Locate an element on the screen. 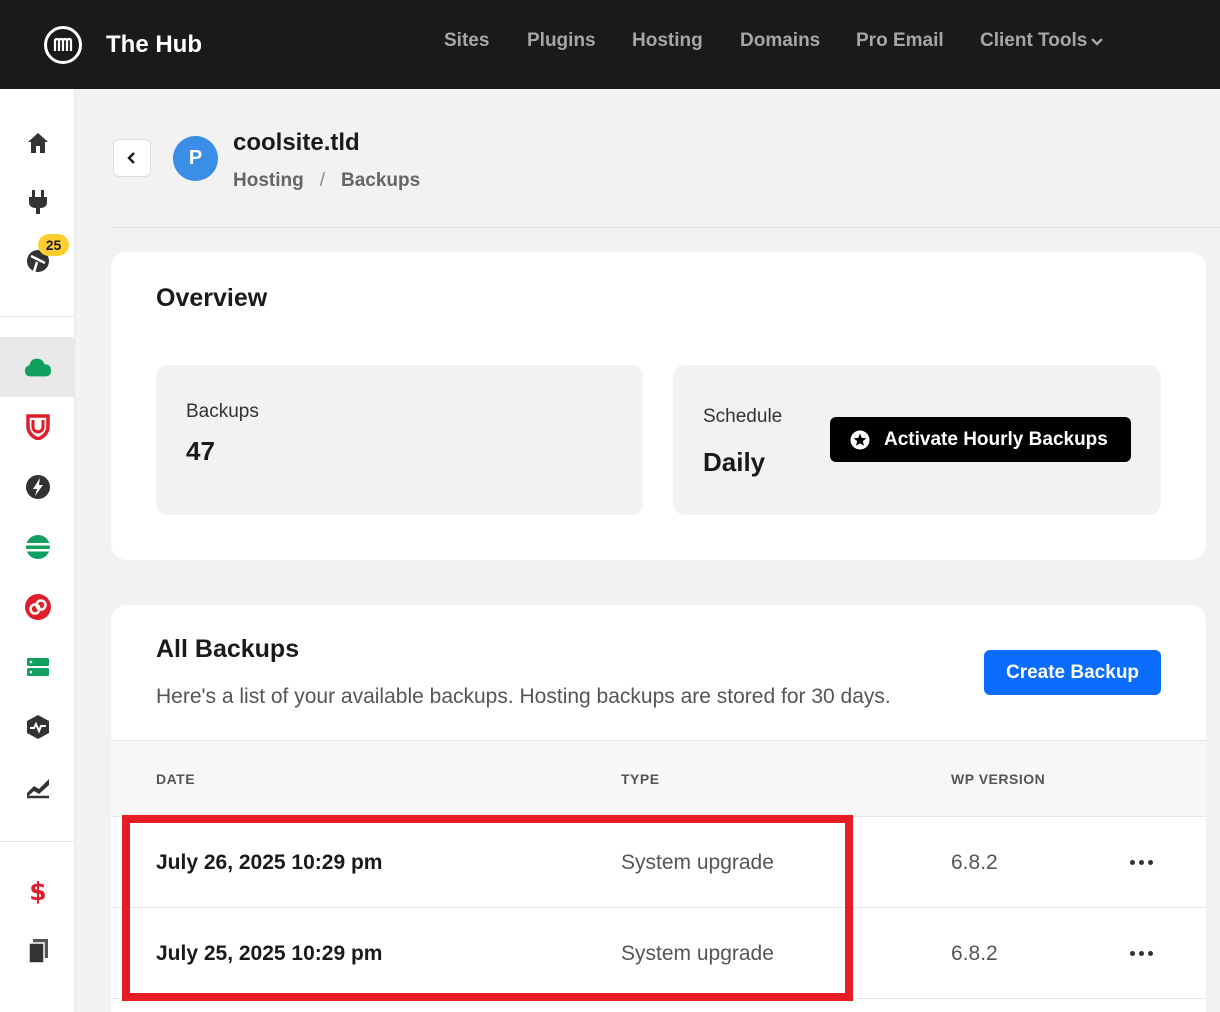 The image size is (1220, 1012). nav-pro-email: Pro Email is located at coordinates (900, 41).